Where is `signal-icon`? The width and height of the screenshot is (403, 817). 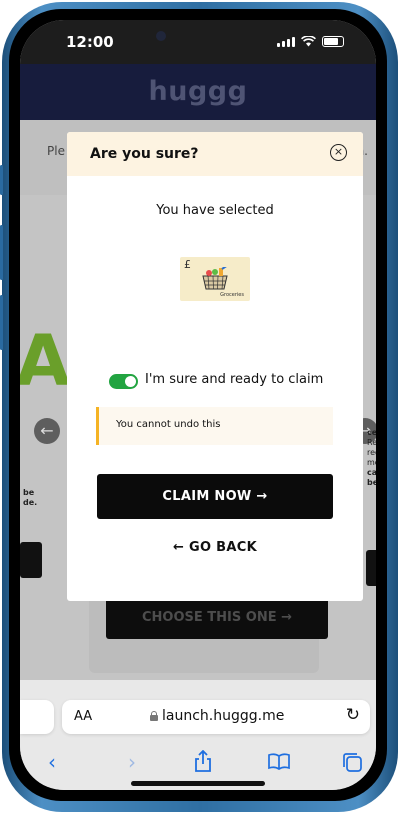 signal-icon is located at coordinates (286, 41).